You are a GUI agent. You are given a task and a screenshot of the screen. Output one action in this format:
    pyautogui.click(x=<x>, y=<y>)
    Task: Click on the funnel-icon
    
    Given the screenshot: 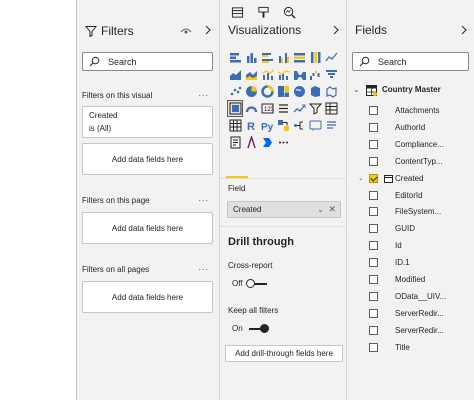 What is the action you would take?
    pyautogui.click(x=331, y=74)
    